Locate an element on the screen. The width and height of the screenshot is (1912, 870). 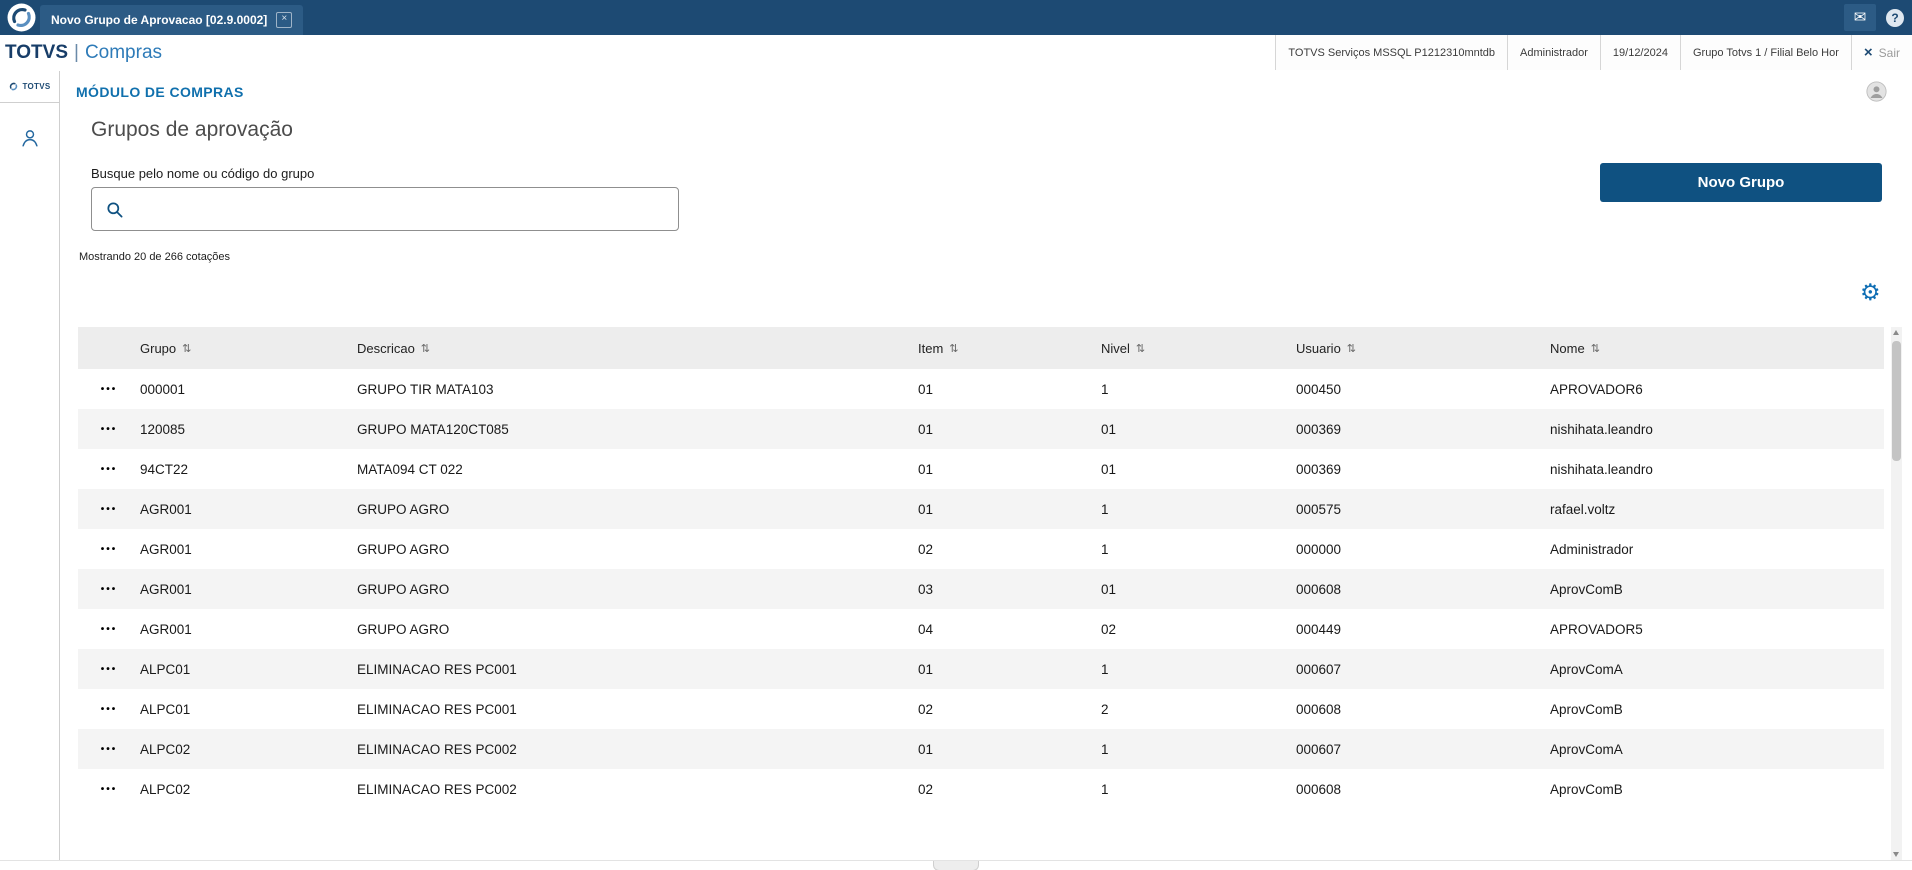
window-tab-label: Novo Grupo de Aprovacao [02.9.0002] is located at coordinates (159, 20).